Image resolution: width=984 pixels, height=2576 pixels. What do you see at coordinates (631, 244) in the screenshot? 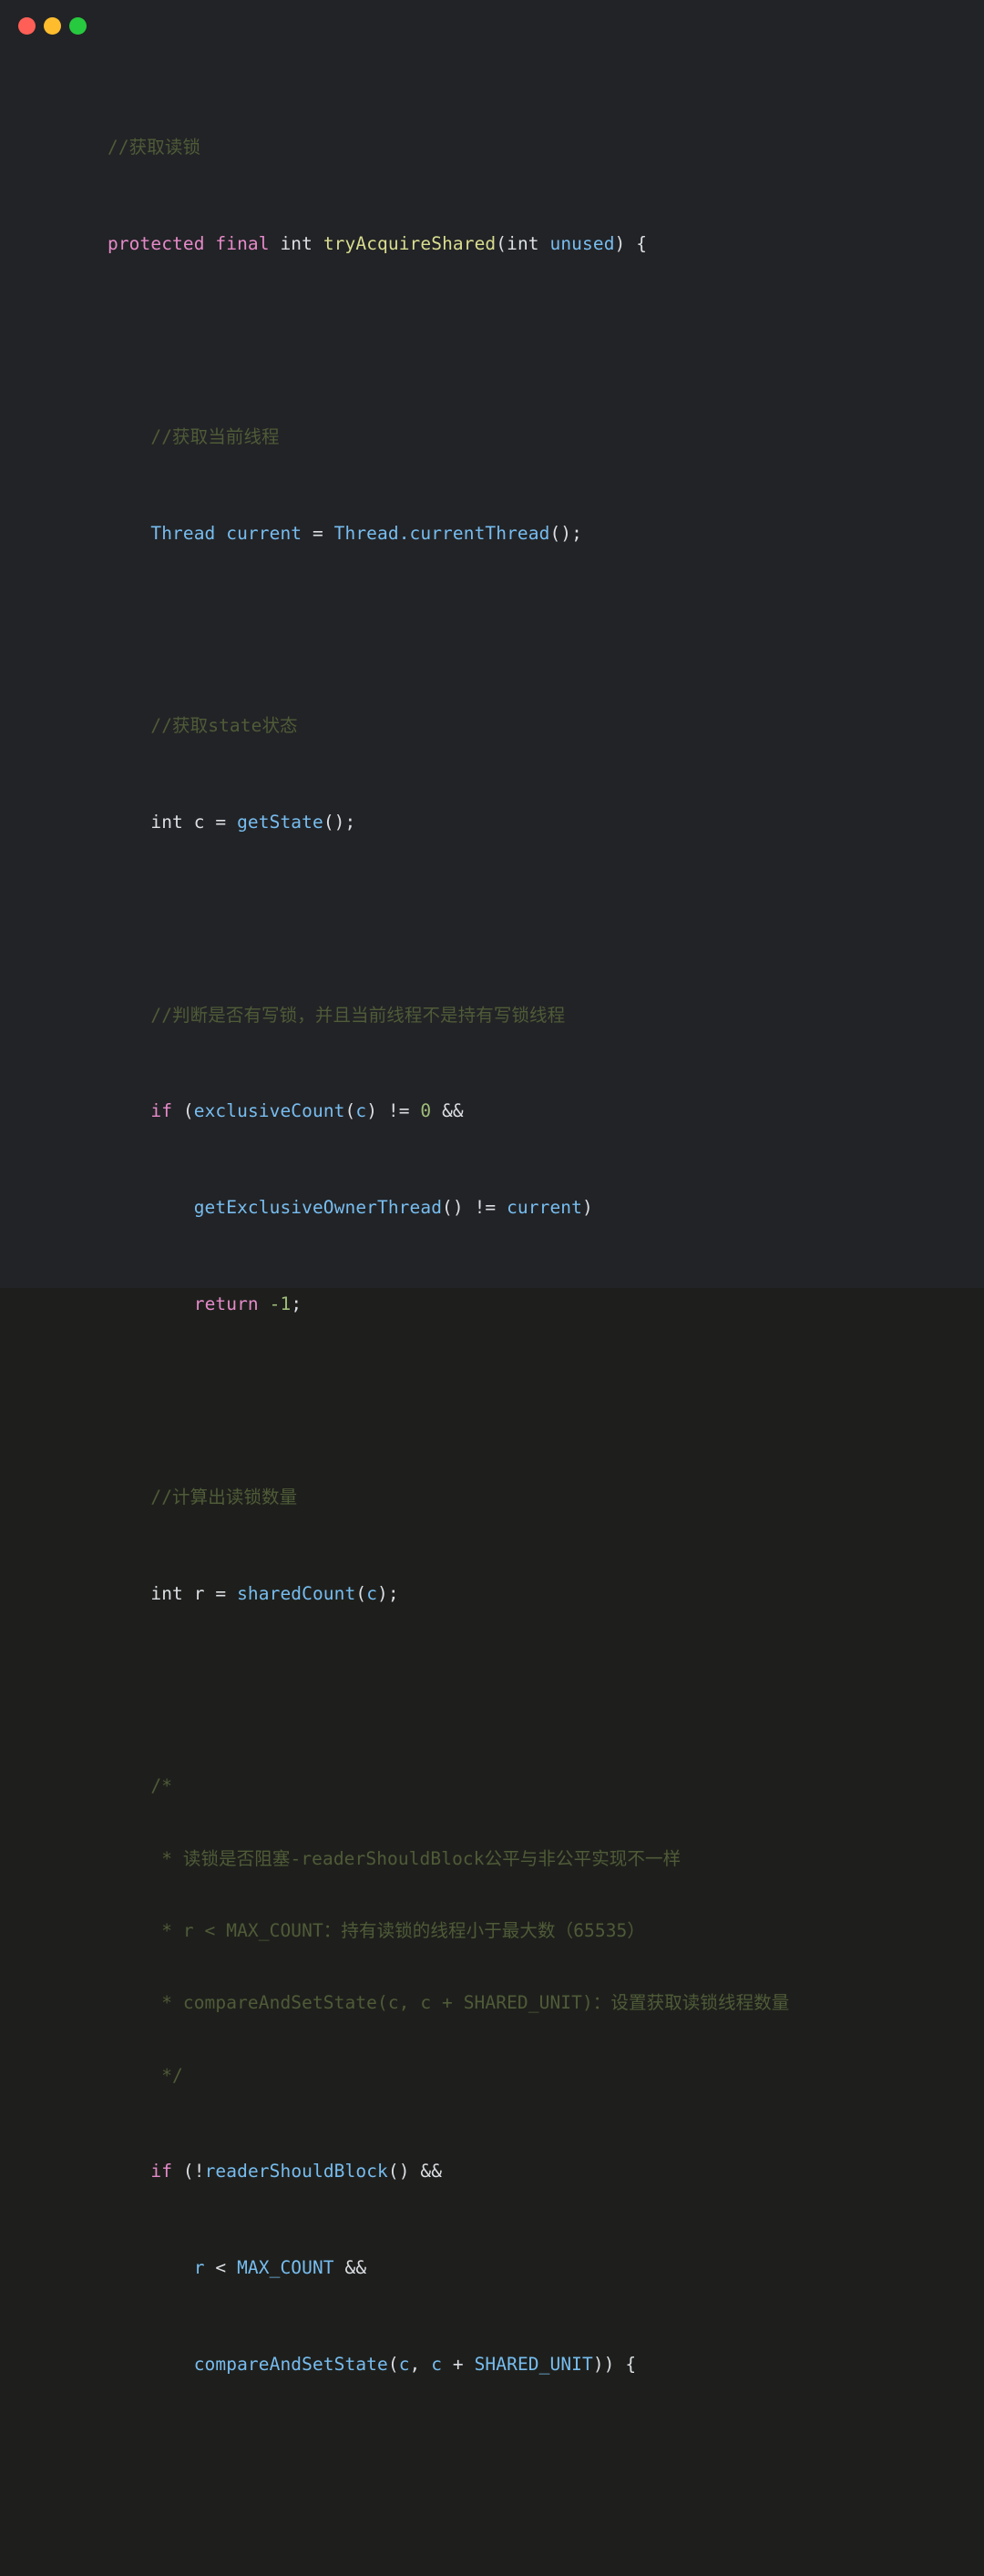
I see `punct-token: ) {` at bounding box center [631, 244].